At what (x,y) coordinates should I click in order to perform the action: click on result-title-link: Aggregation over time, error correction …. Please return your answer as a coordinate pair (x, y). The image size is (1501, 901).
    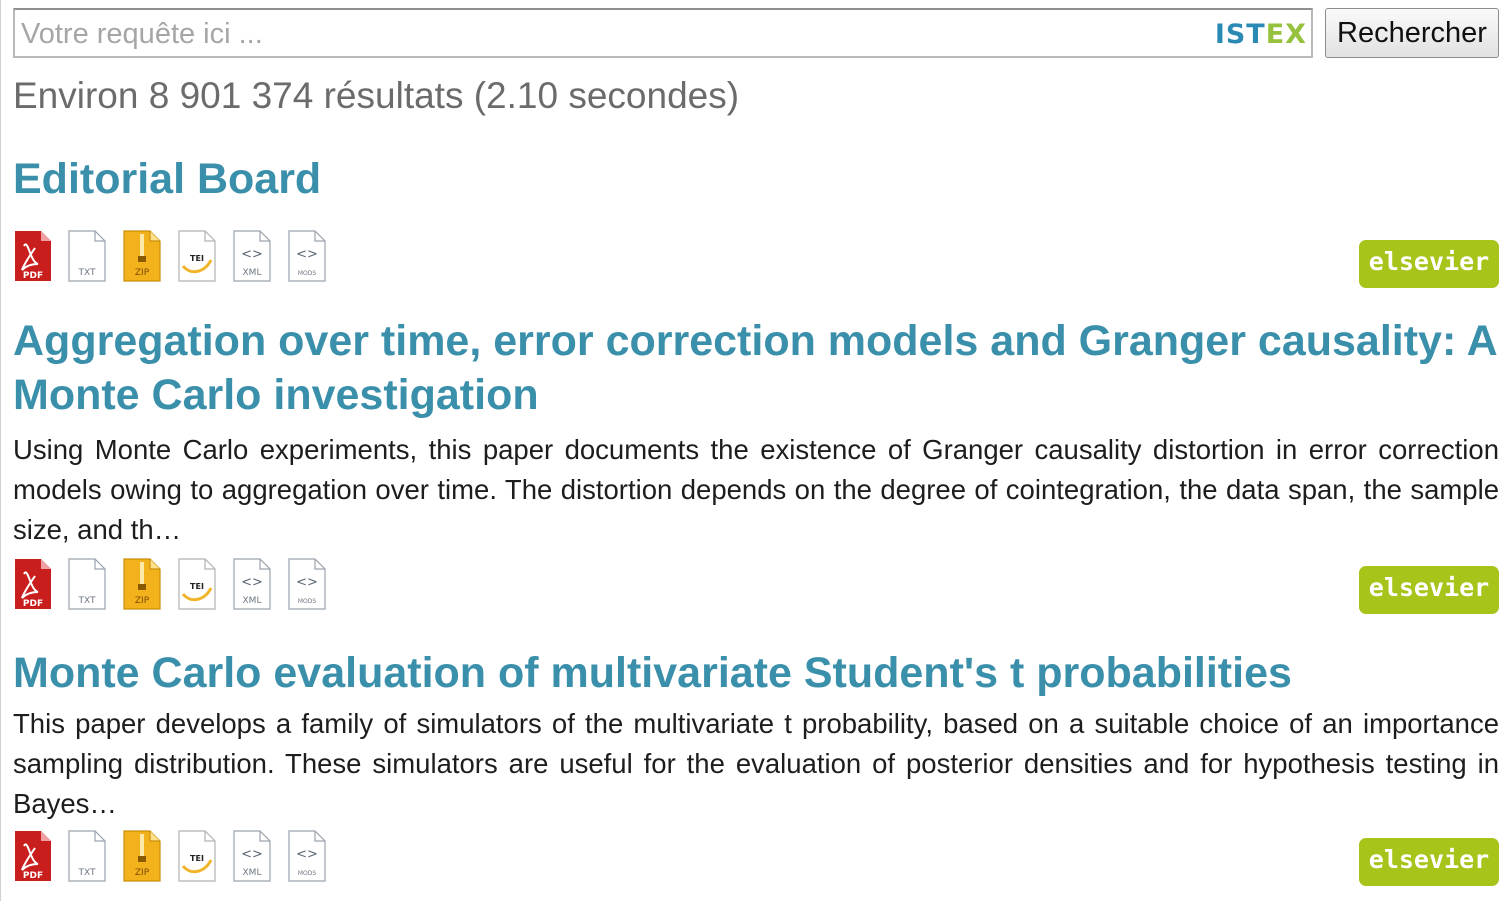
    Looking at the image, I should click on (756, 368).